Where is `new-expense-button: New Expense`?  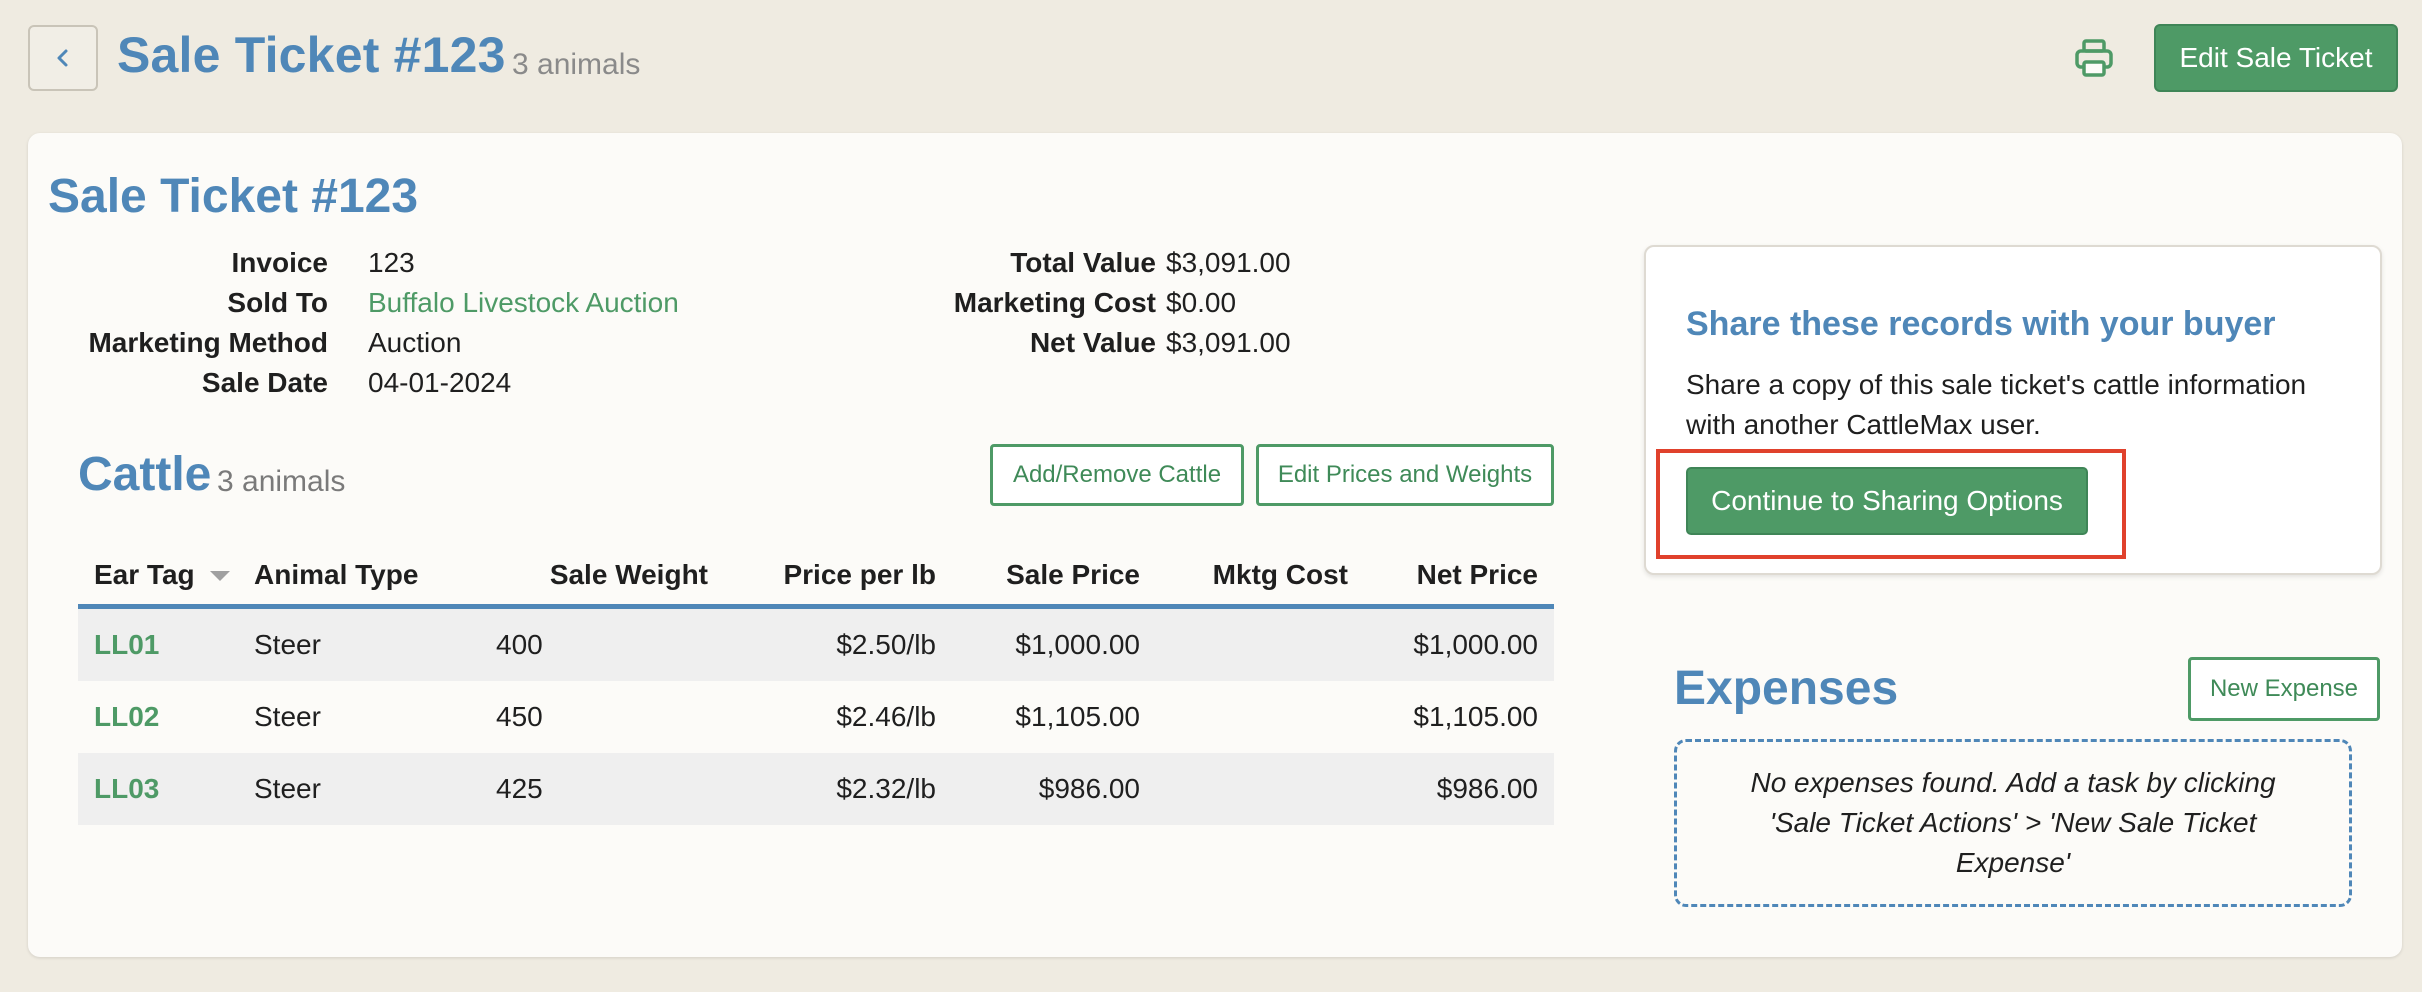 new-expense-button: New Expense is located at coordinates (2284, 689).